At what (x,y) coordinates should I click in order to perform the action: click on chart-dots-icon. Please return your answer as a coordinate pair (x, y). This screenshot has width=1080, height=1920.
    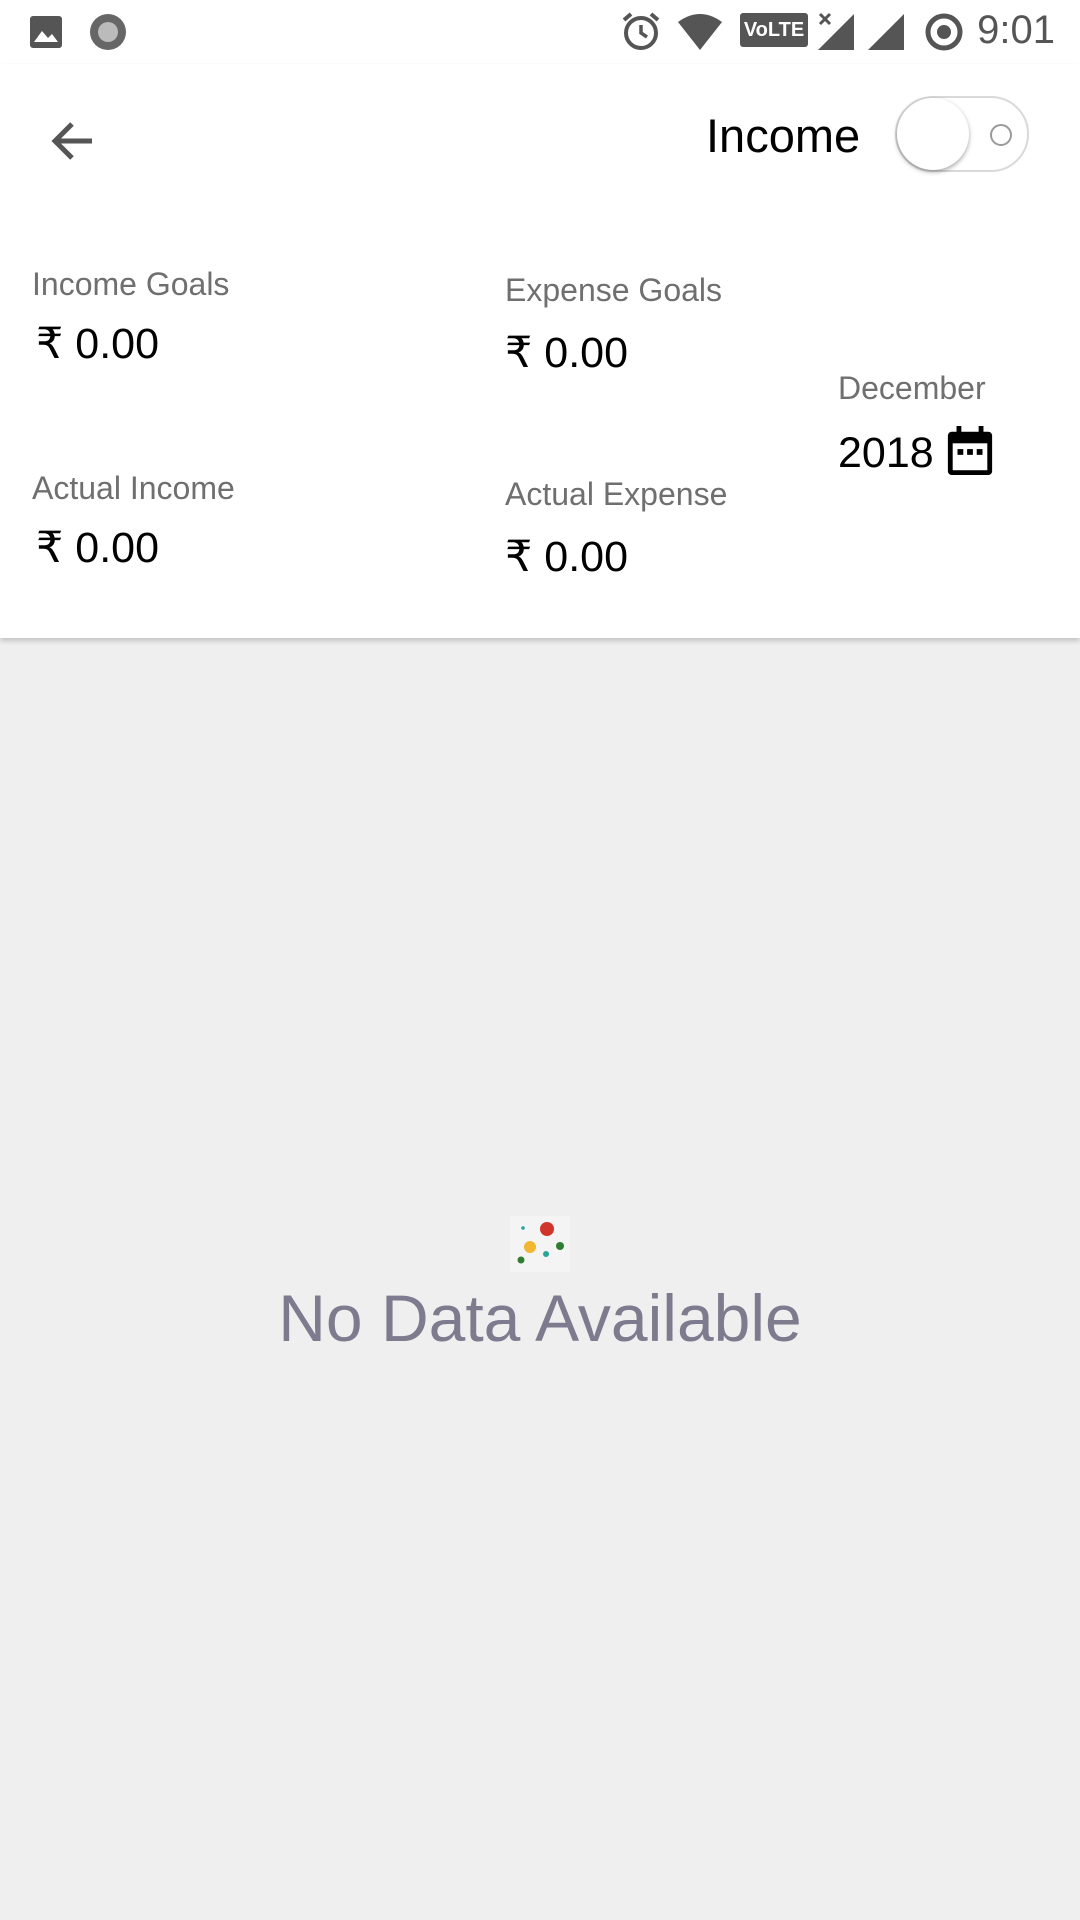
    Looking at the image, I should click on (540, 1244).